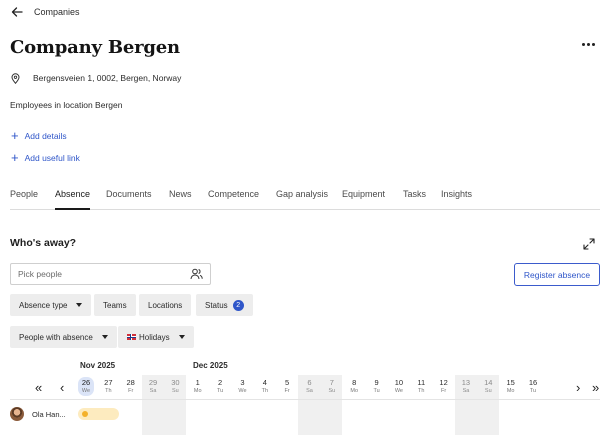 This screenshot has width=614, height=435. I want to click on add-useful-link-link: + Add useful link, so click(45, 157).